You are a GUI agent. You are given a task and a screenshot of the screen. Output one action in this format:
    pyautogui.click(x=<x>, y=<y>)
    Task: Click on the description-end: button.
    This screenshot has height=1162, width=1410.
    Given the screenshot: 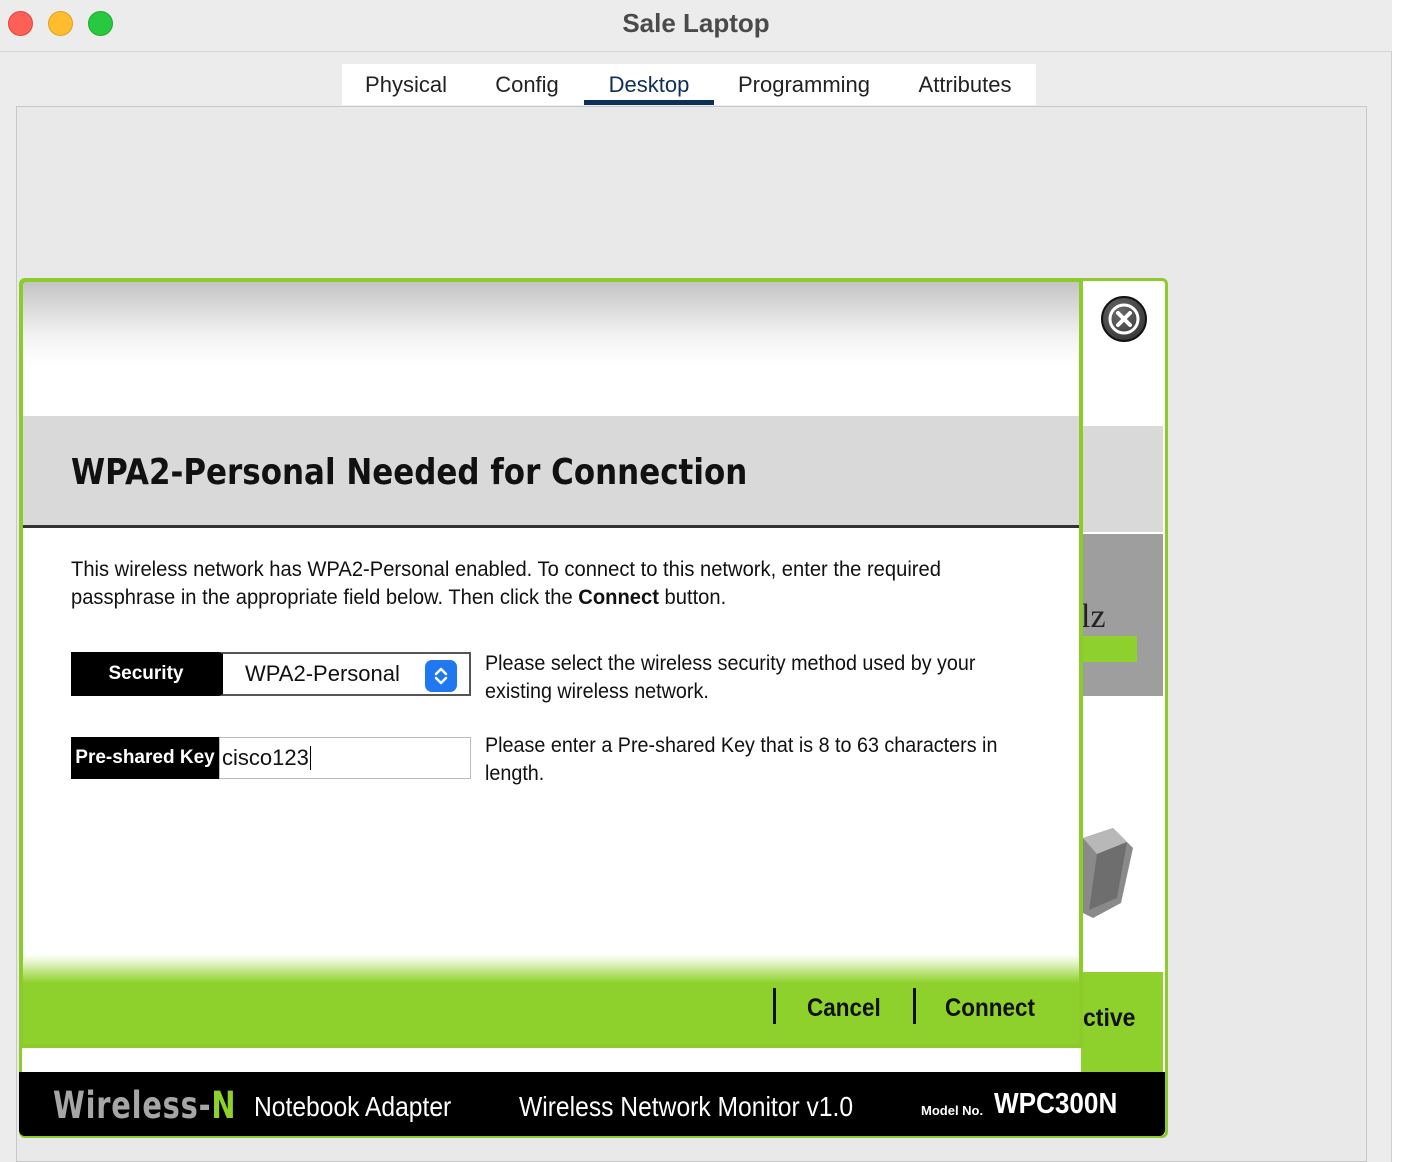 What is the action you would take?
    pyautogui.click(x=692, y=597)
    